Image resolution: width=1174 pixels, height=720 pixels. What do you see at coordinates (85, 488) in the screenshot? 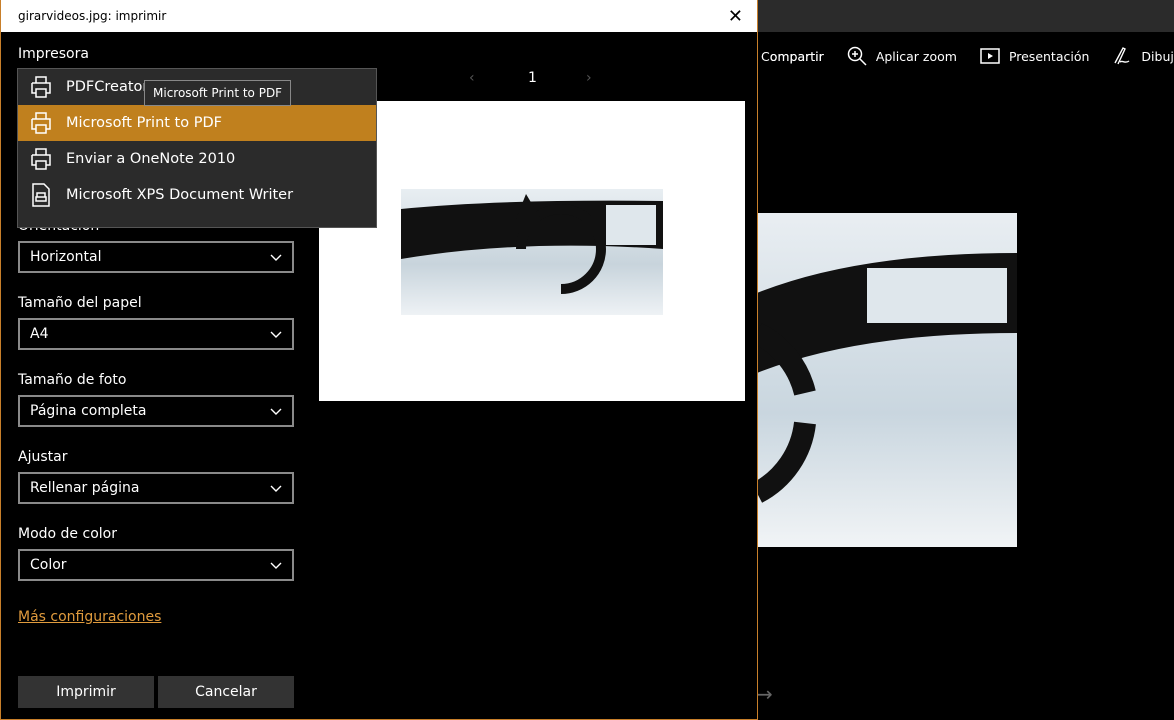
I see `fit-value: Rellenar página` at bounding box center [85, 488].